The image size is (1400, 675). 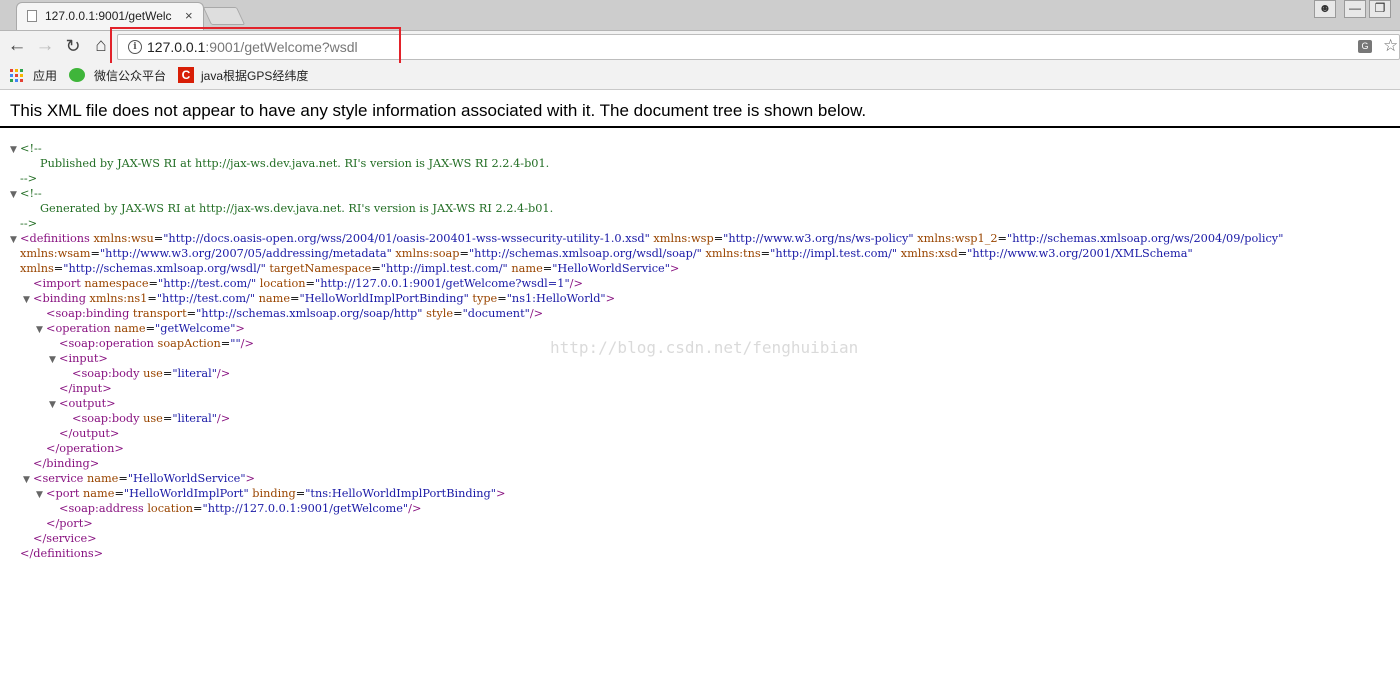 I want to click on xml-token: </operation>, so click(x=85, y=448).